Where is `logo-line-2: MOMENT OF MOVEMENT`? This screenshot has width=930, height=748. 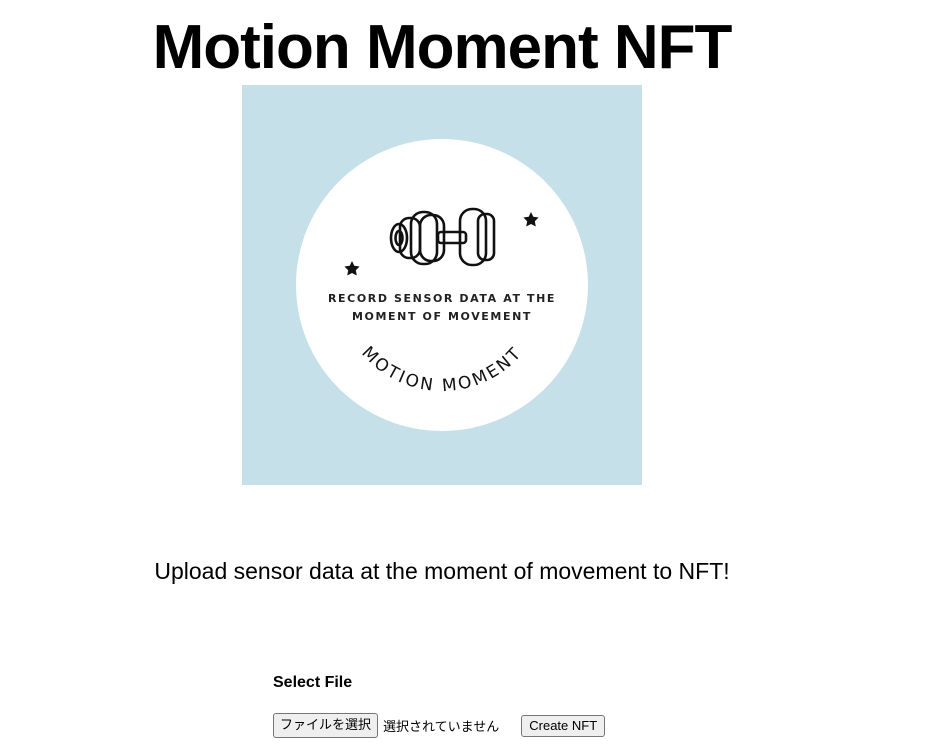 logo-line-2: MOMENT OF MOVEMENT is located at coordinates (442, 316).